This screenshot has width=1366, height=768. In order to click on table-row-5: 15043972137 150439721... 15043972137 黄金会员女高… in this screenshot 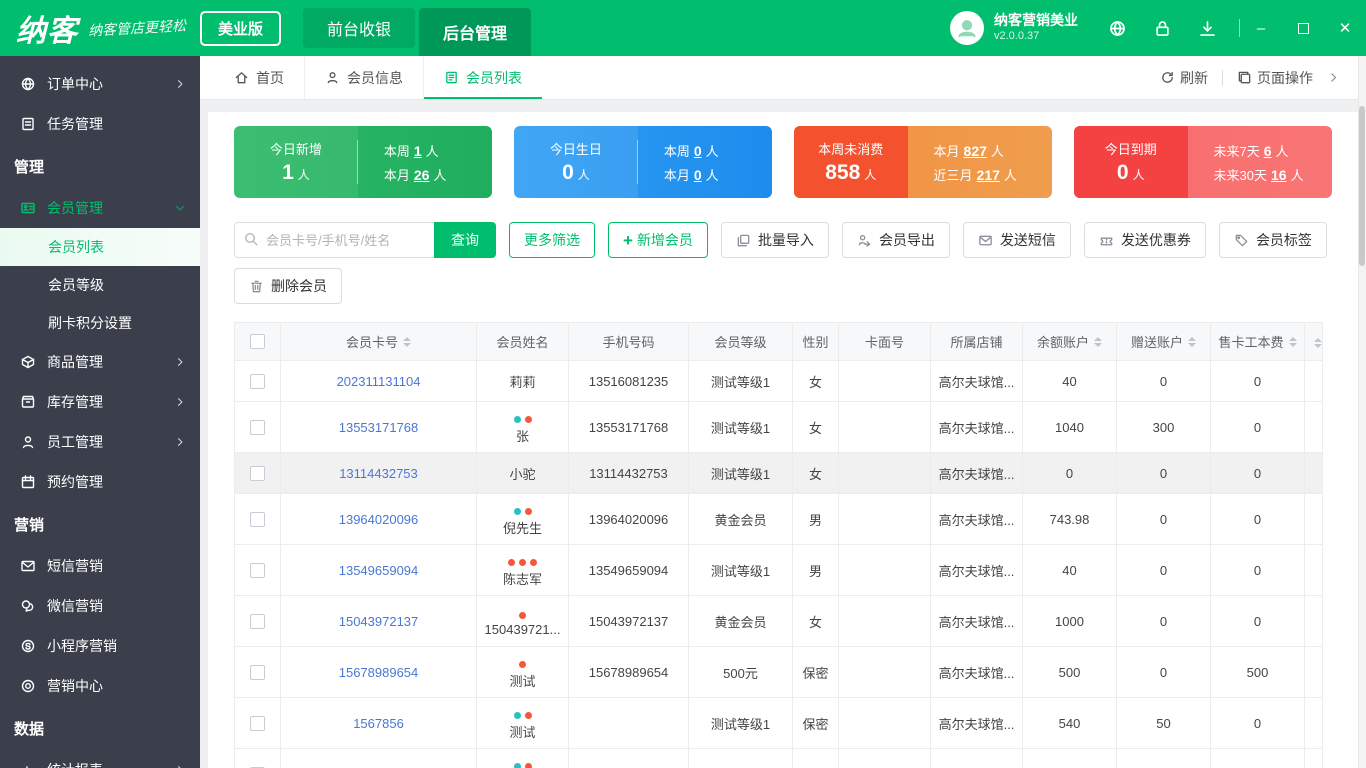, I will do `click(778, 621)`.